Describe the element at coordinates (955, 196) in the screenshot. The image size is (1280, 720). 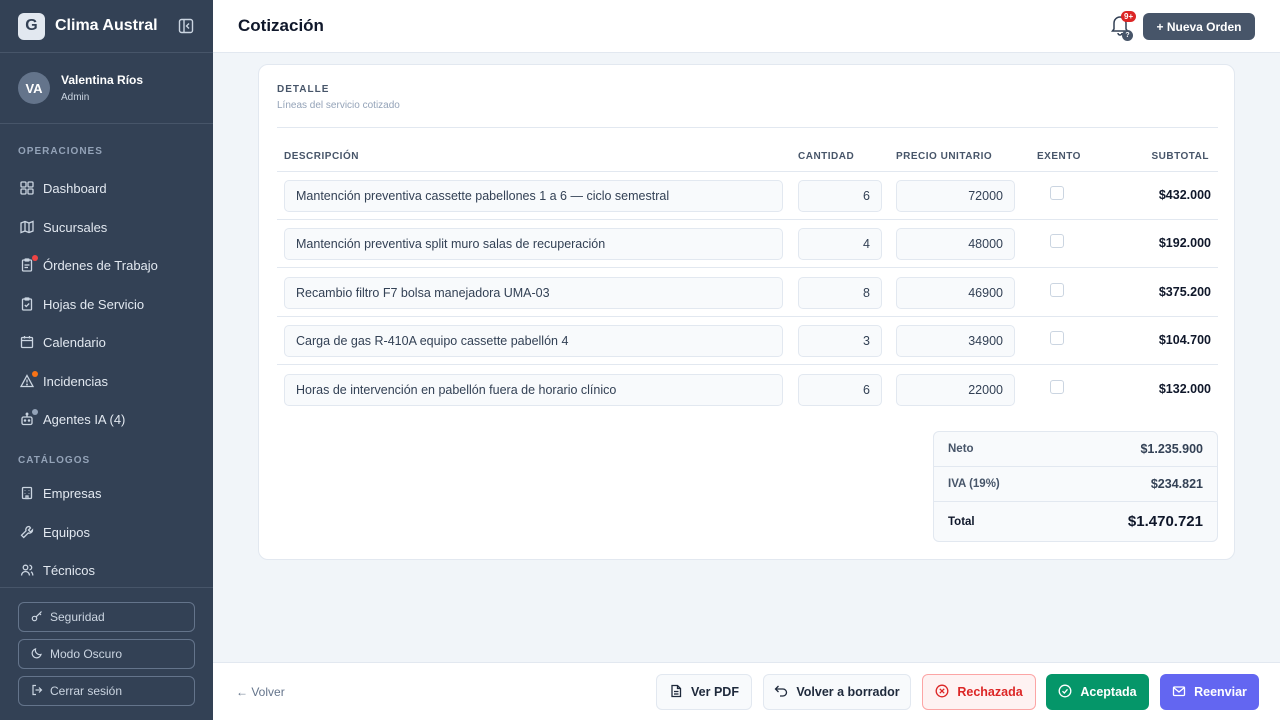
I see `unit-price-input: 72000` at that location.